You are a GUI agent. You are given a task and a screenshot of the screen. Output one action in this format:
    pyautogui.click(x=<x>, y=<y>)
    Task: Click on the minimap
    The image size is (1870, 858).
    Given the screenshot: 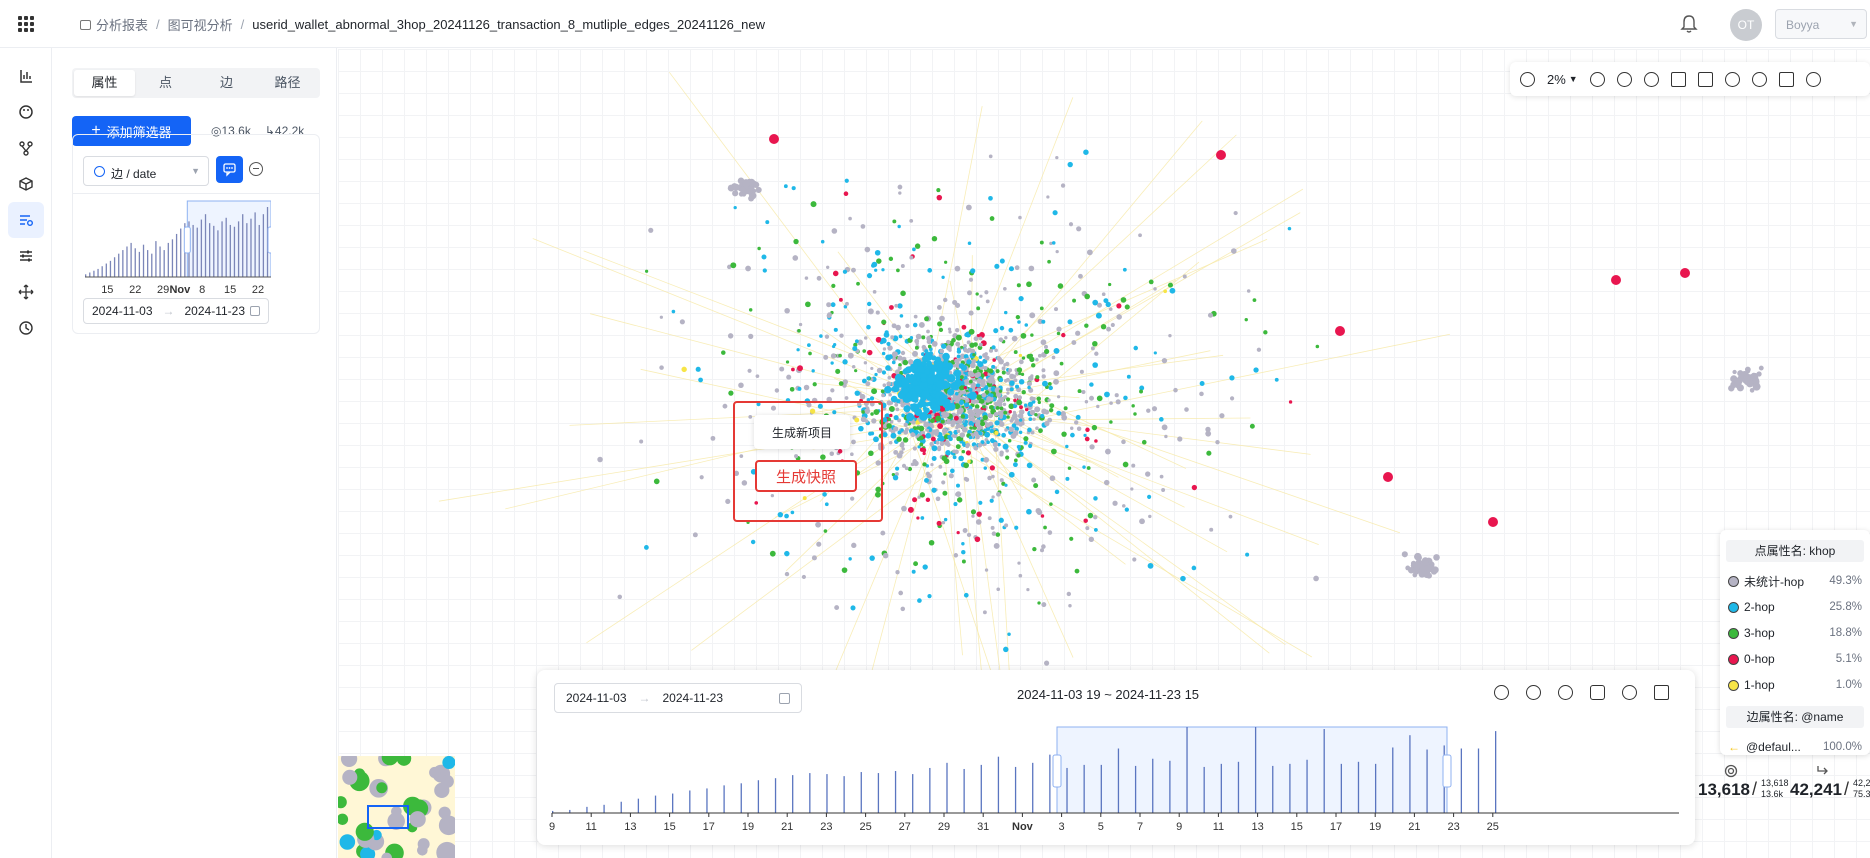 What is the action you would take?
    pyautogui.click(x=396, y=807)
    